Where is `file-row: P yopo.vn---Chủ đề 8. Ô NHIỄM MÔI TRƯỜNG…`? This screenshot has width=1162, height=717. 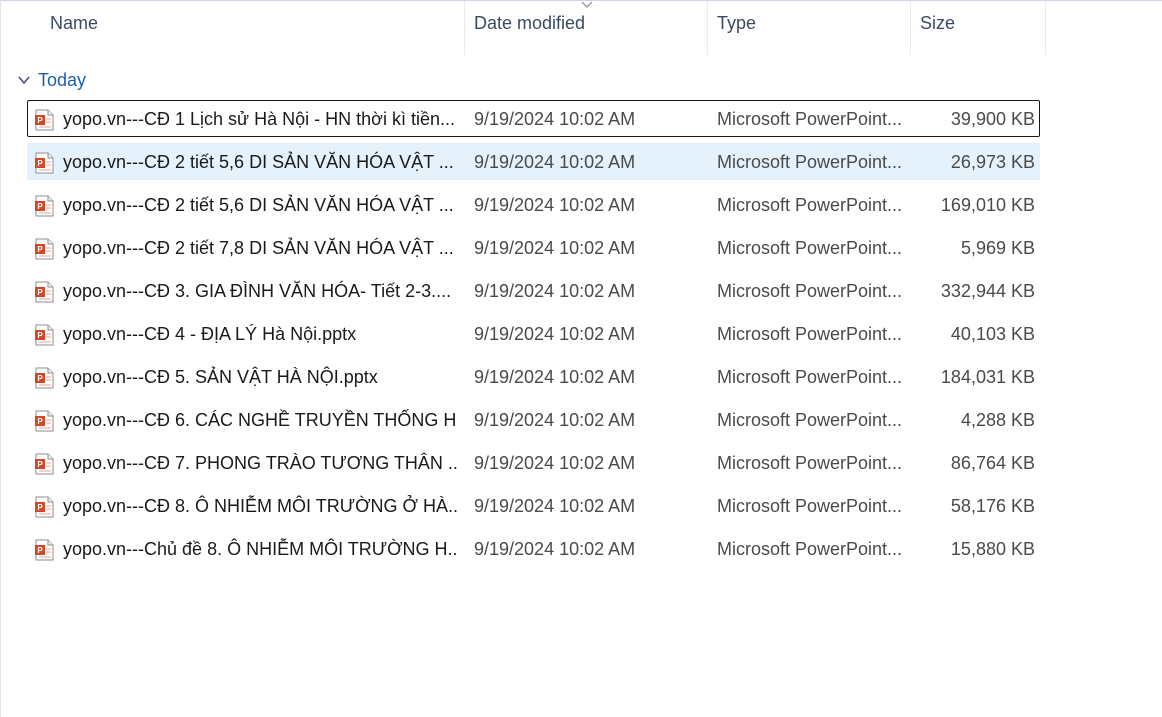 file-row: P yopo.vn---Chủ đề 8. Ô NHIỄM MÔI TRƯỜNG… is located at coordinates (533, 548).